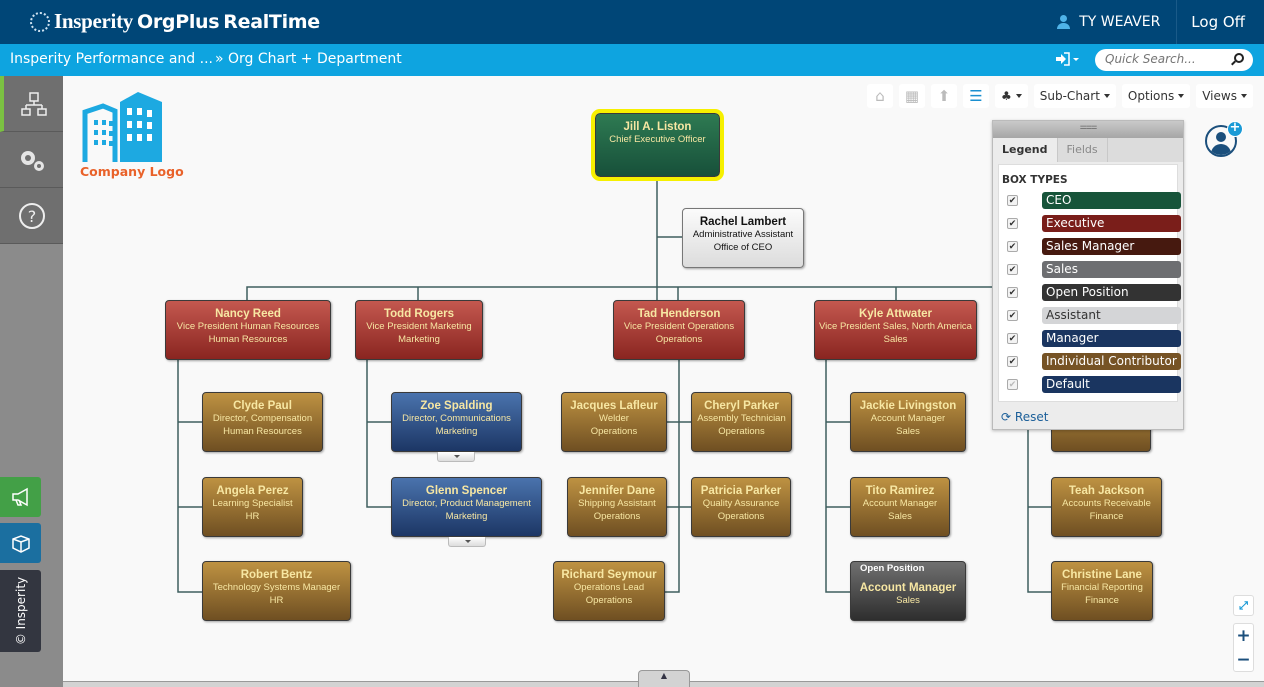 The width and height of the screenshot is (1264, 687). I want to click on list-view-button: ☰, so click(976, 96).